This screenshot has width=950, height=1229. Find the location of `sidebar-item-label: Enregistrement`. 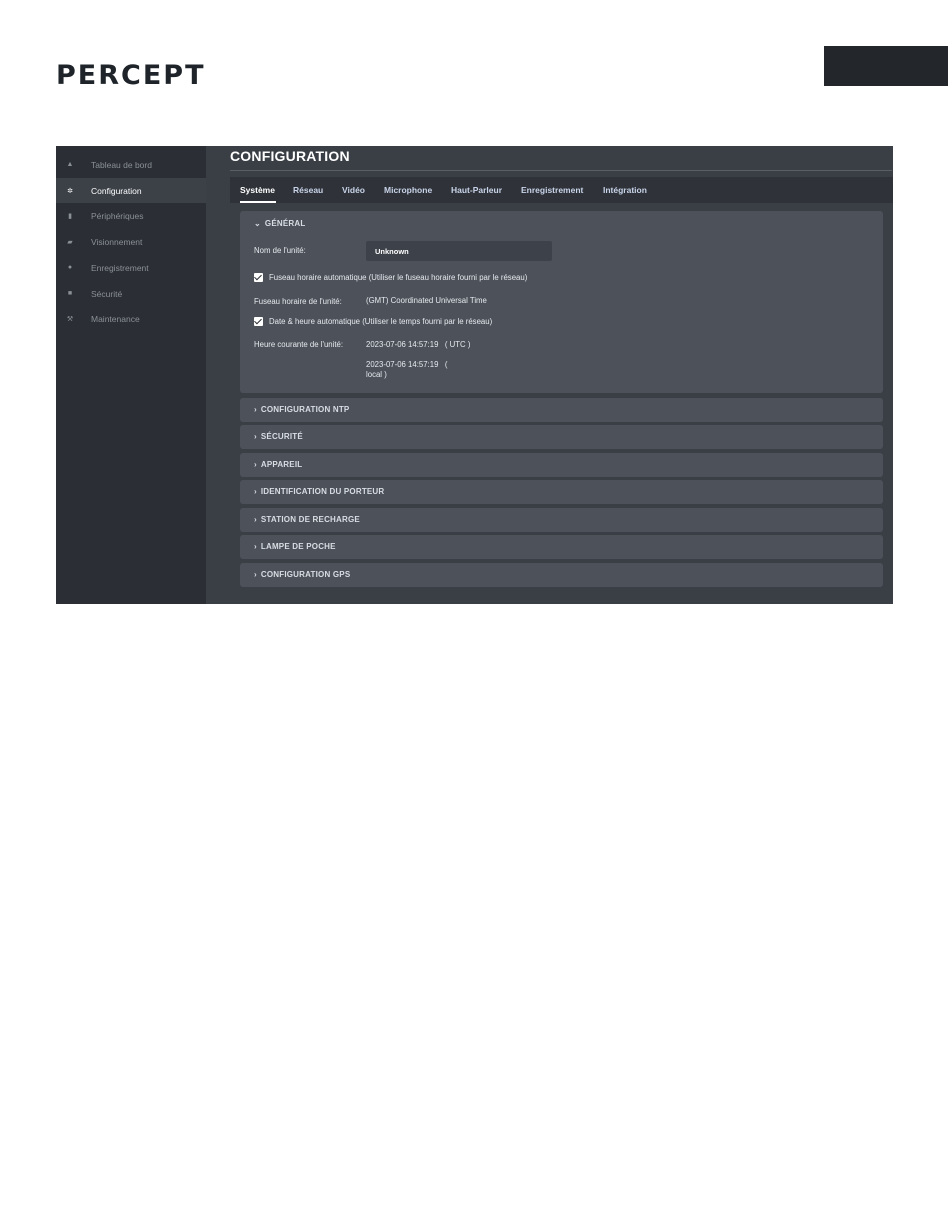

sidebar-item-label: Enregistrement is located at coordinates (120, 267).